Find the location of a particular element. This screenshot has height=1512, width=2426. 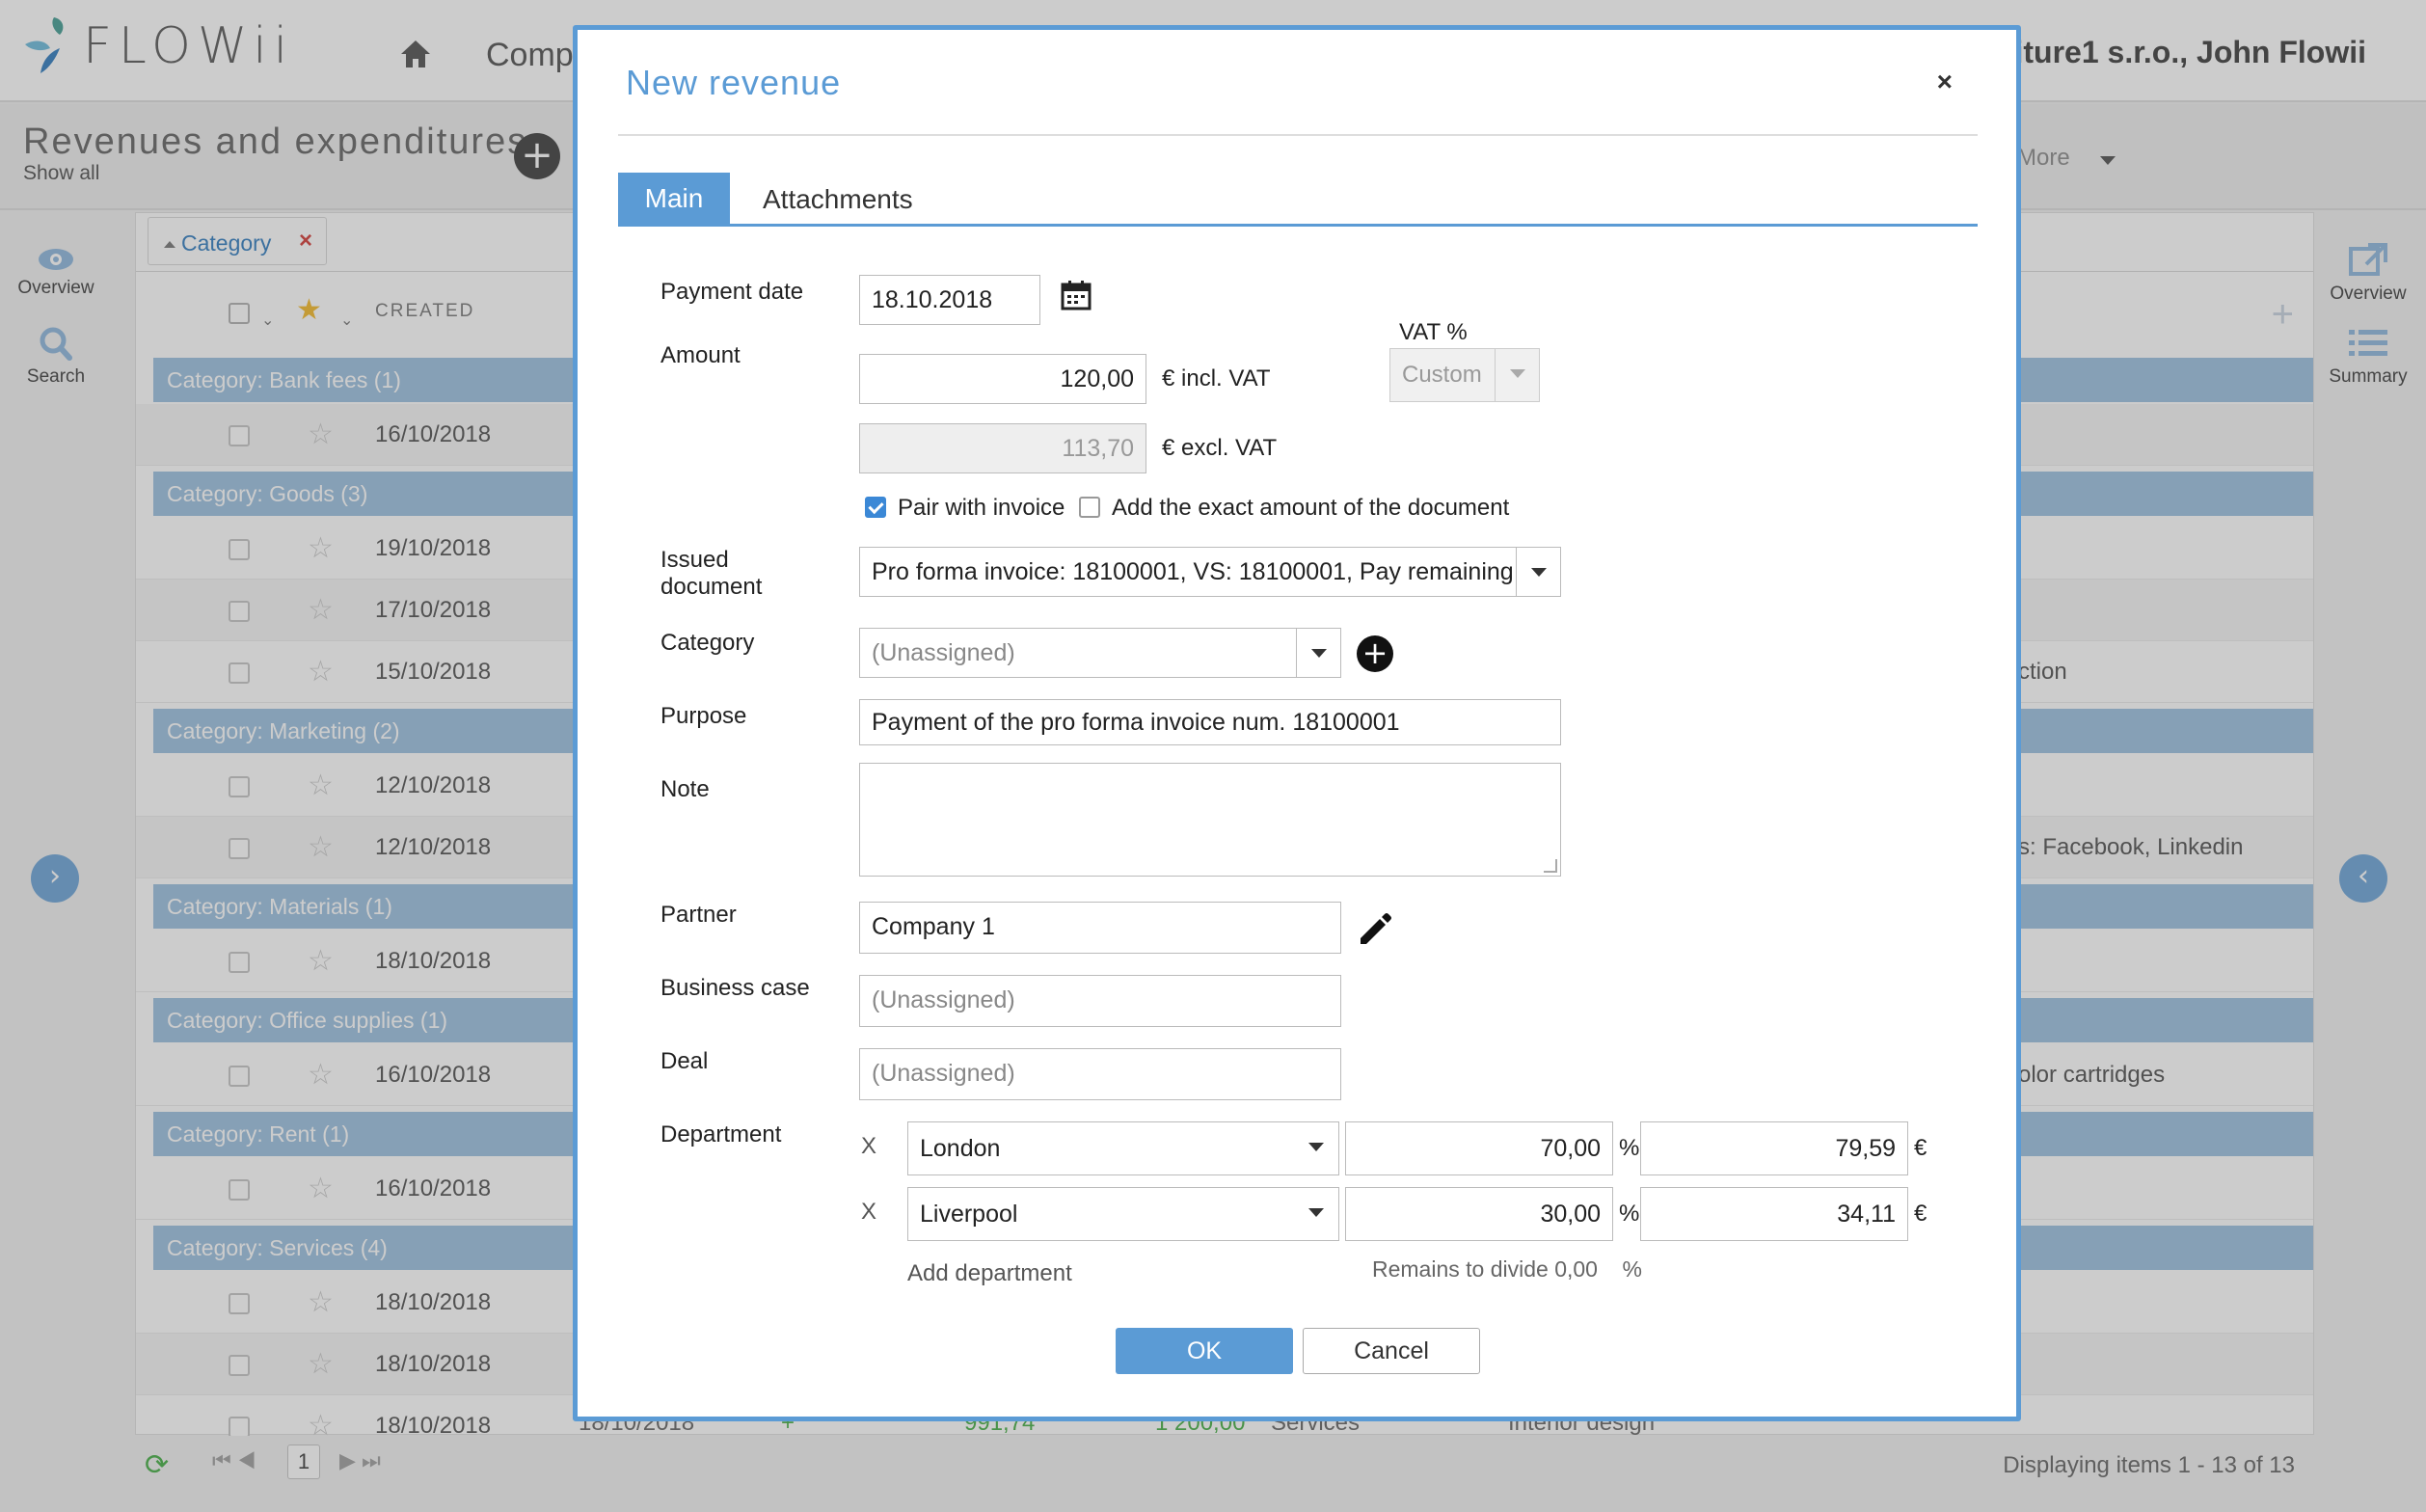

add-category-icon: + is located at coordinates (1375, 653).